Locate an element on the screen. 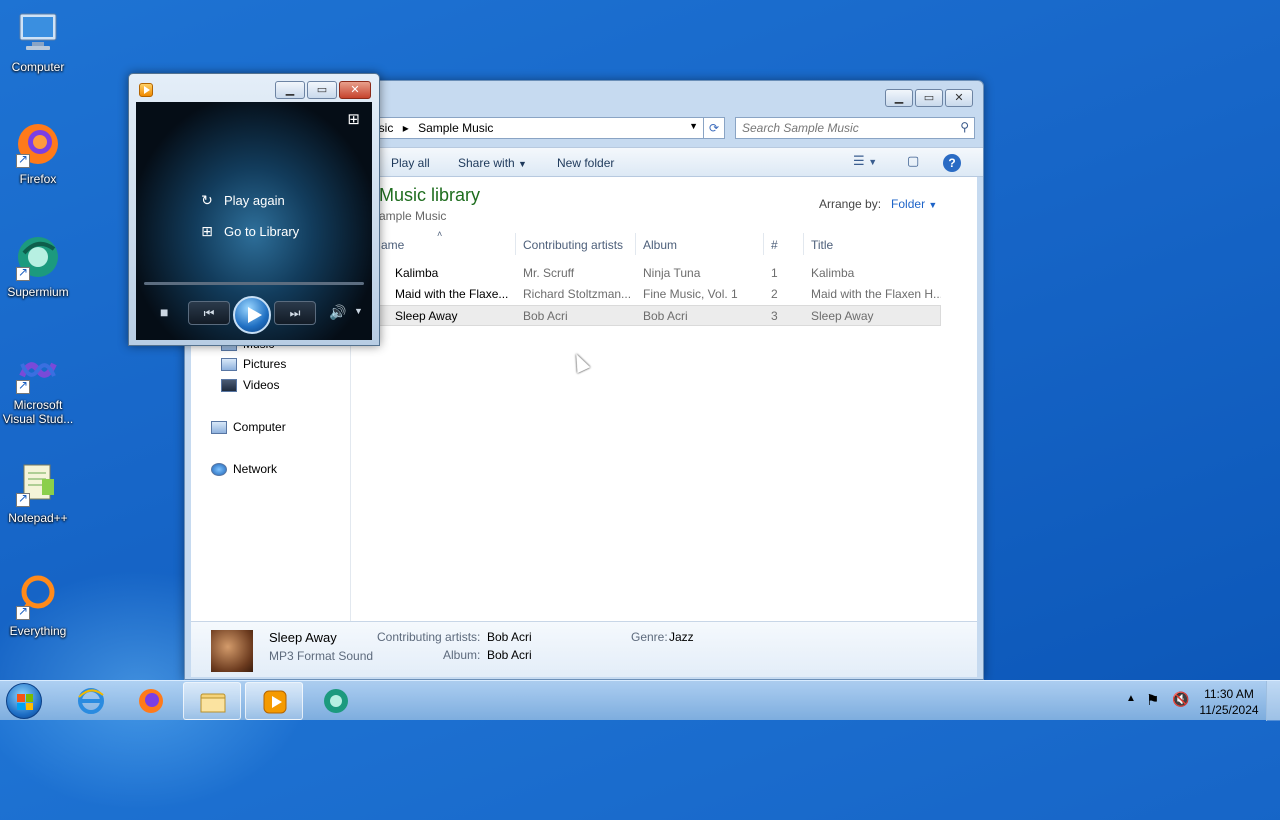 This screenshot has height=820, width=1280. nav-item-label: Computer is located at coordinates (259, 427).